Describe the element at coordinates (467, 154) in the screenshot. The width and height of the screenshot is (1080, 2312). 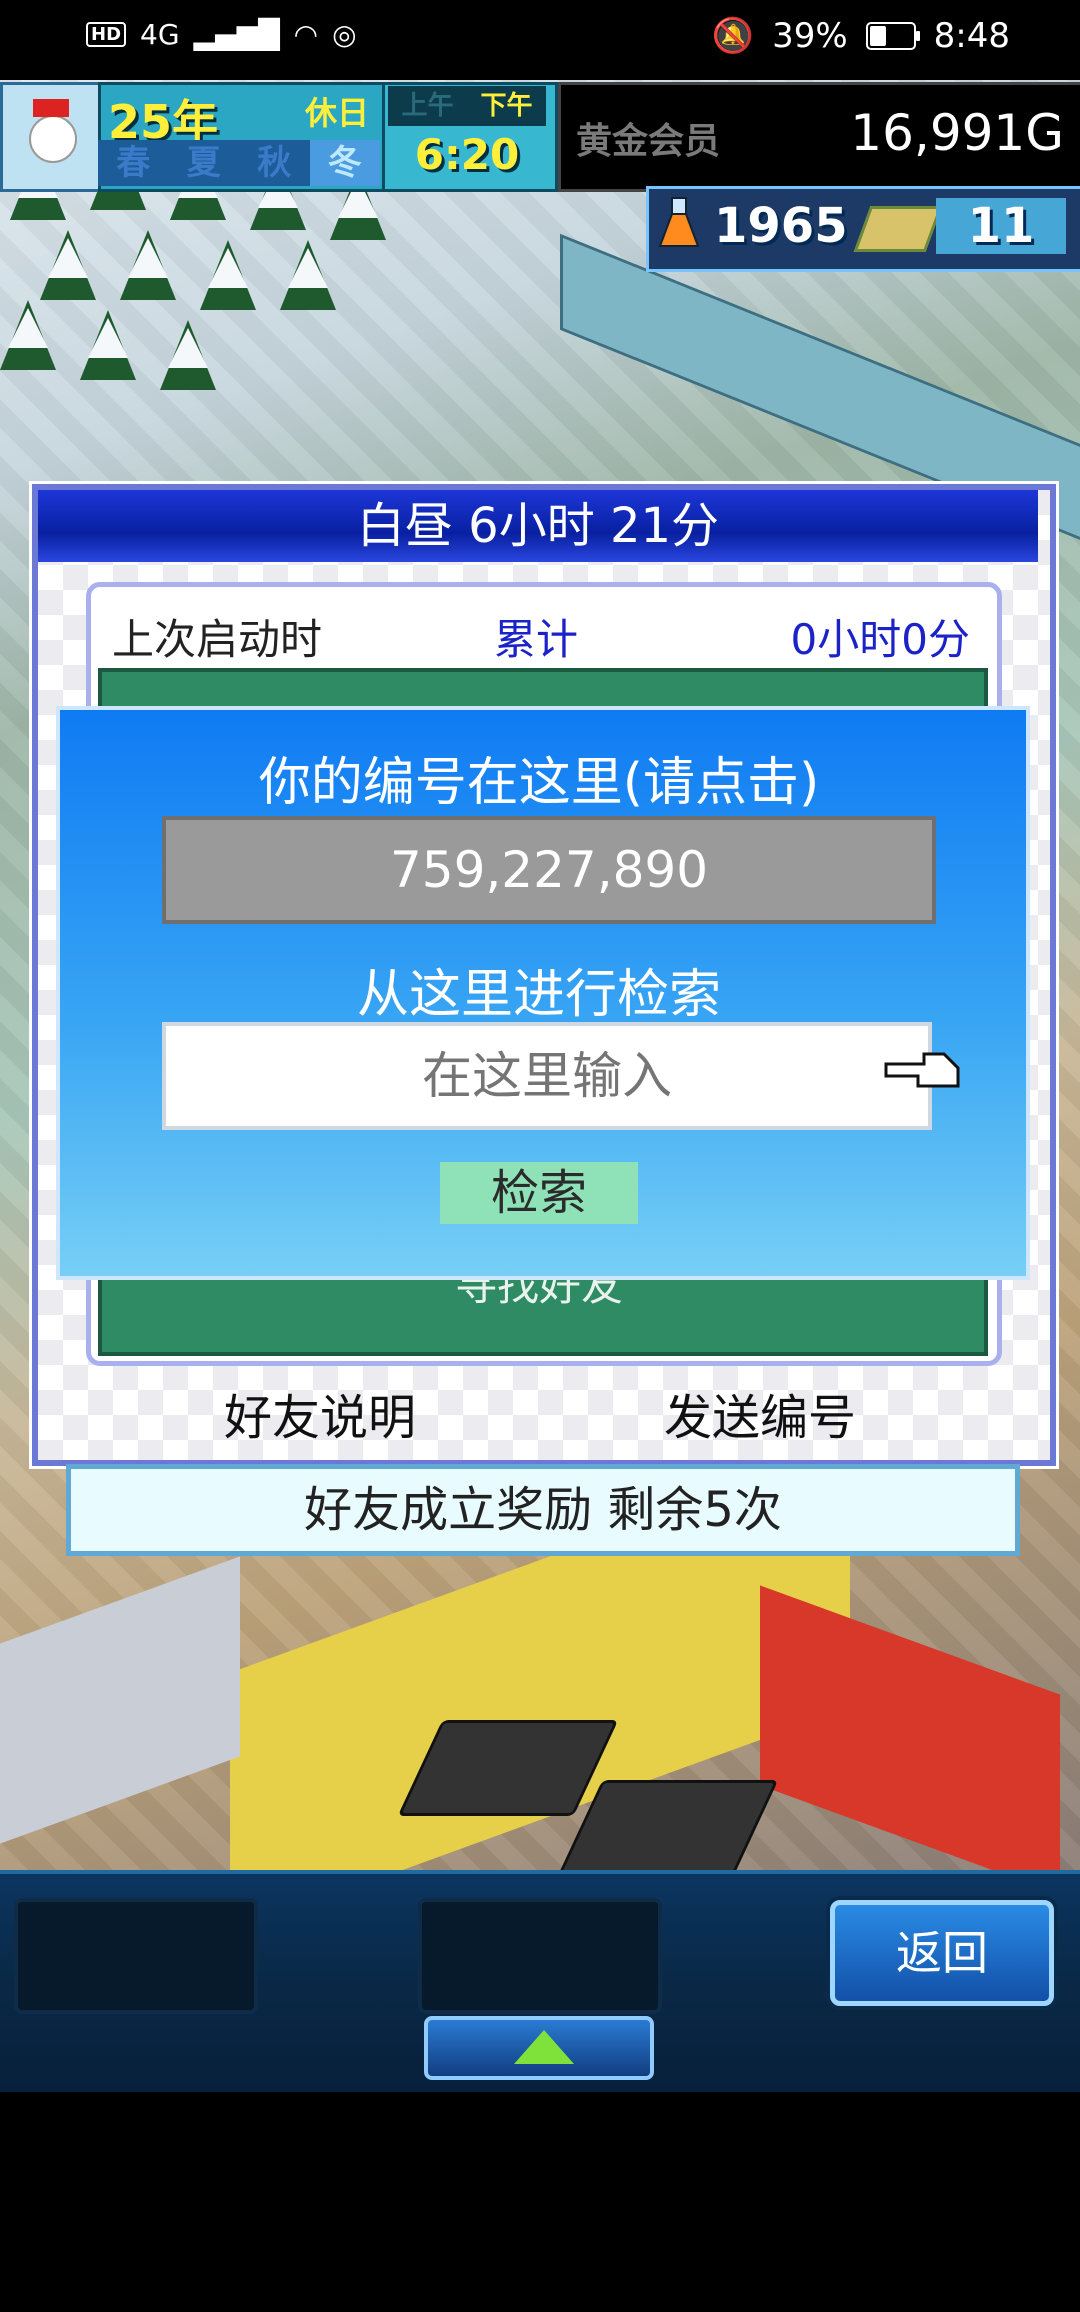
I see `game-clock: 6:20` at that location.